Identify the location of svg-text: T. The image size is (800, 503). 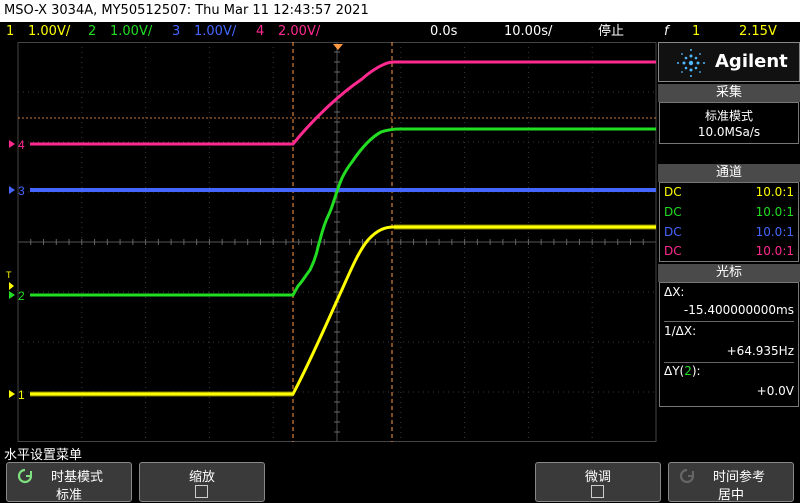
(9, 275).